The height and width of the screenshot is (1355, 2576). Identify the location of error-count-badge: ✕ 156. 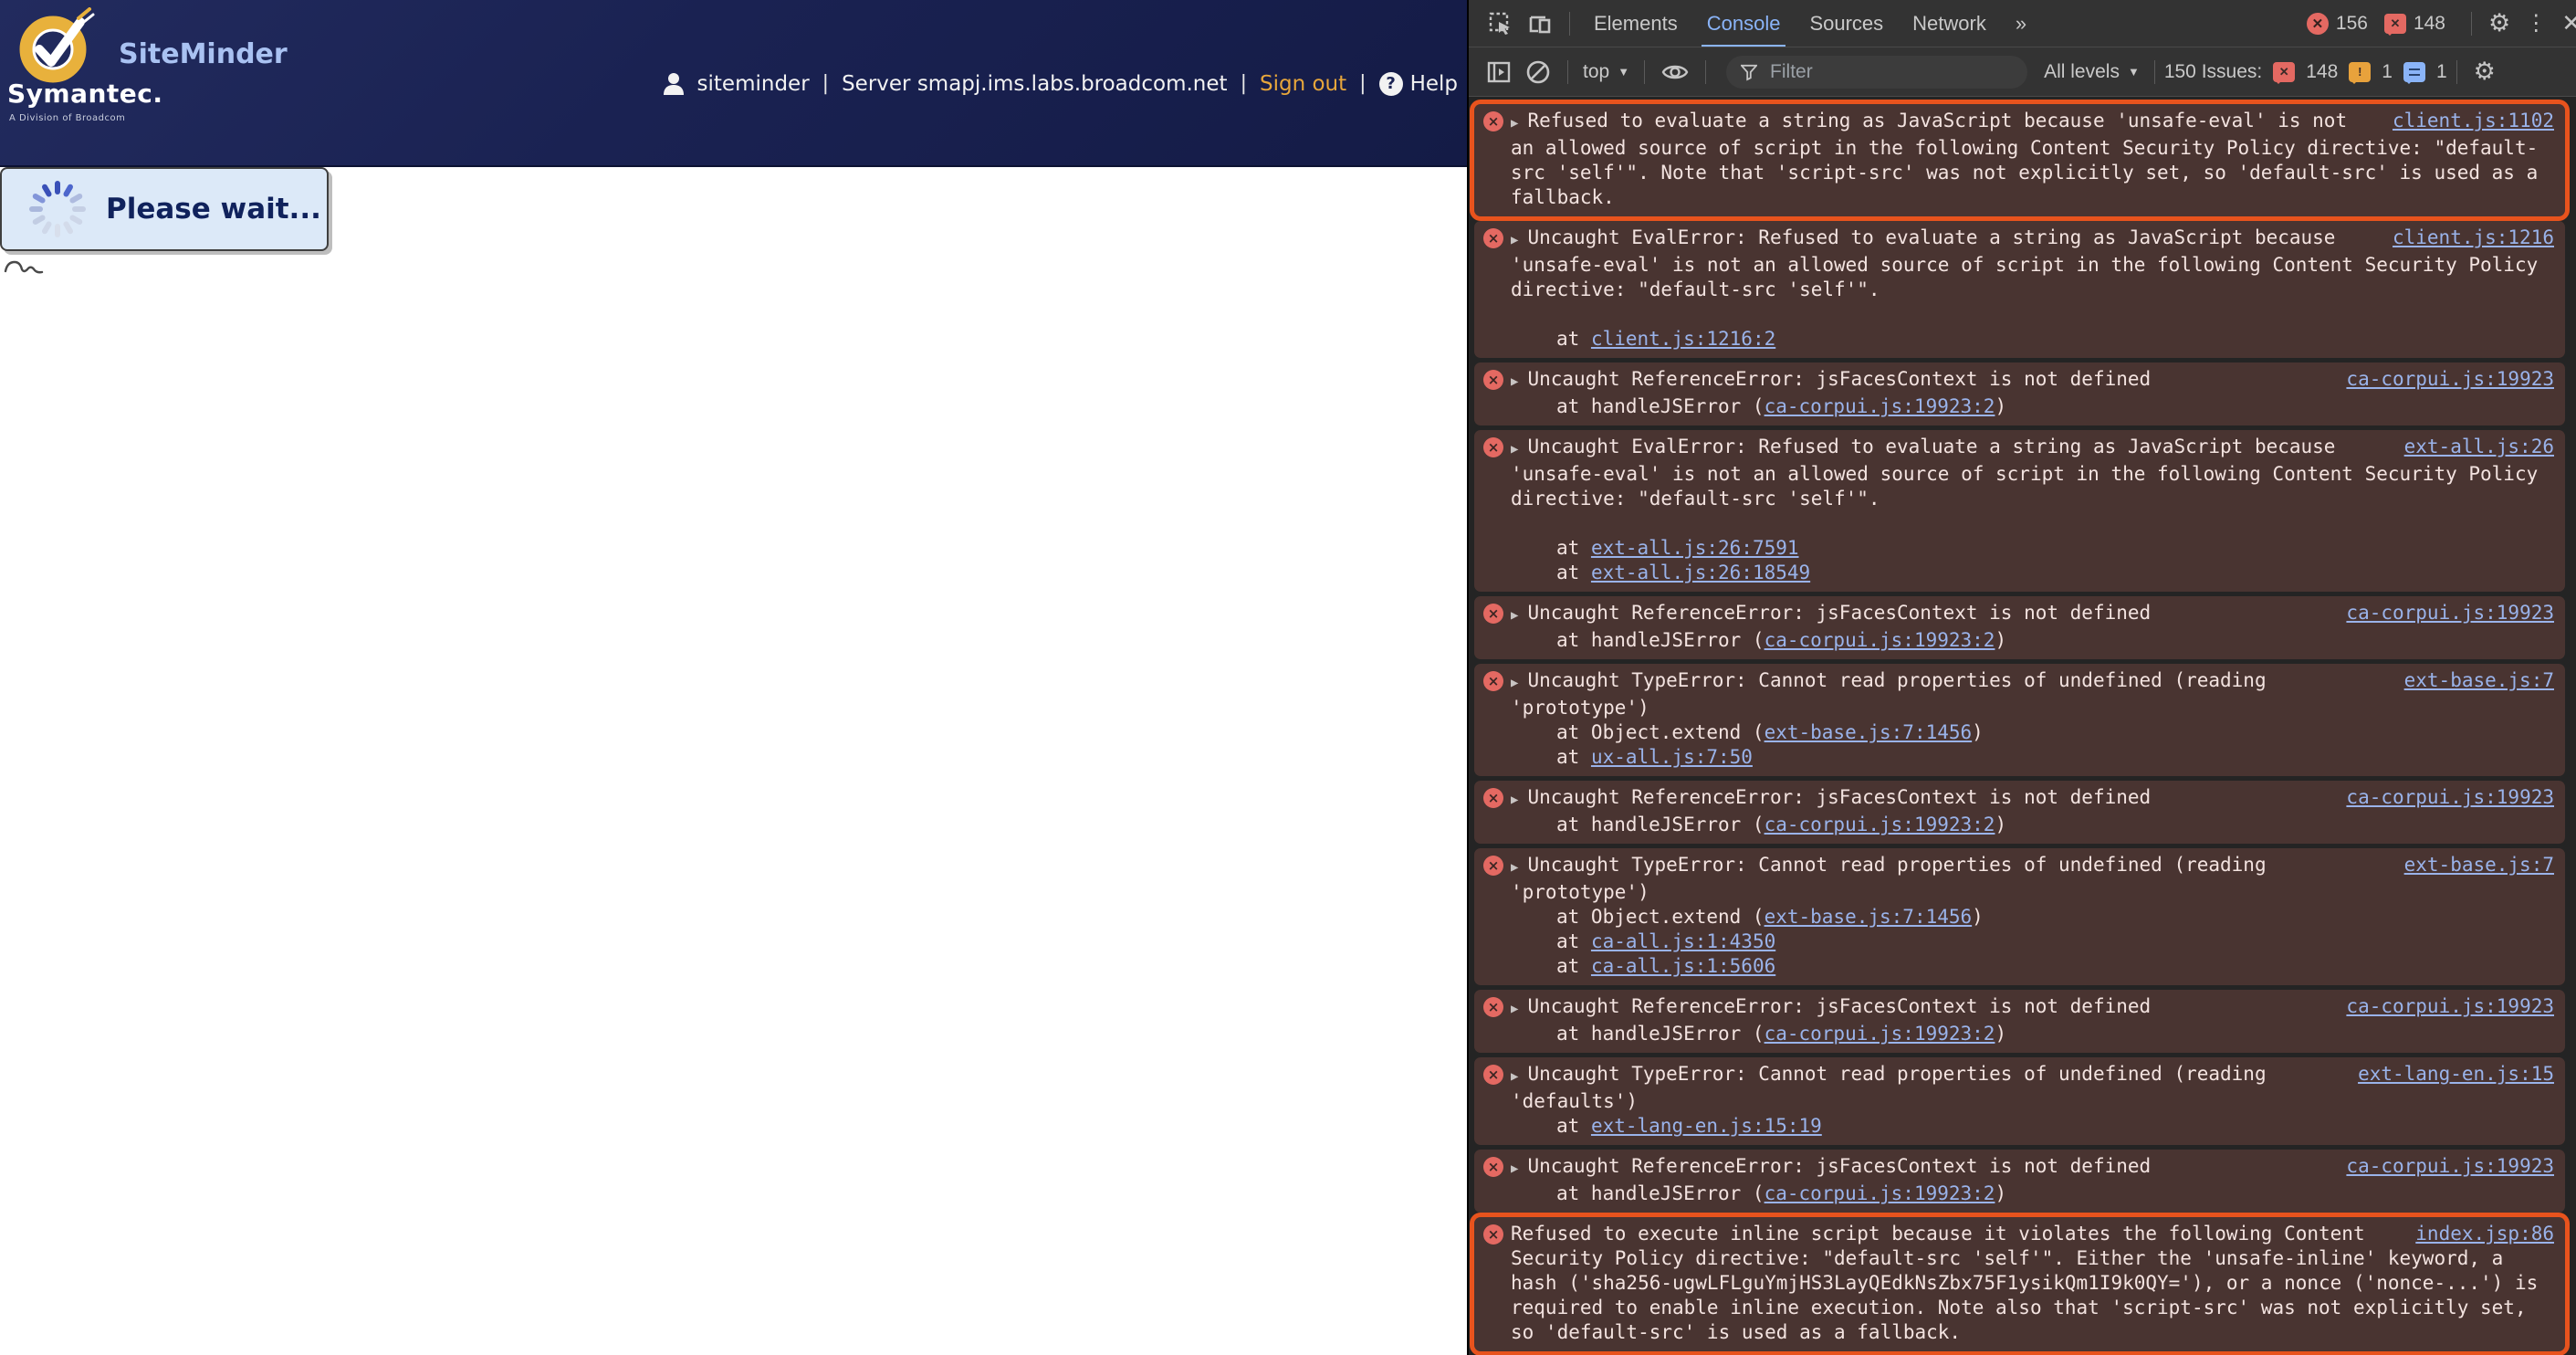
(2337, 23).